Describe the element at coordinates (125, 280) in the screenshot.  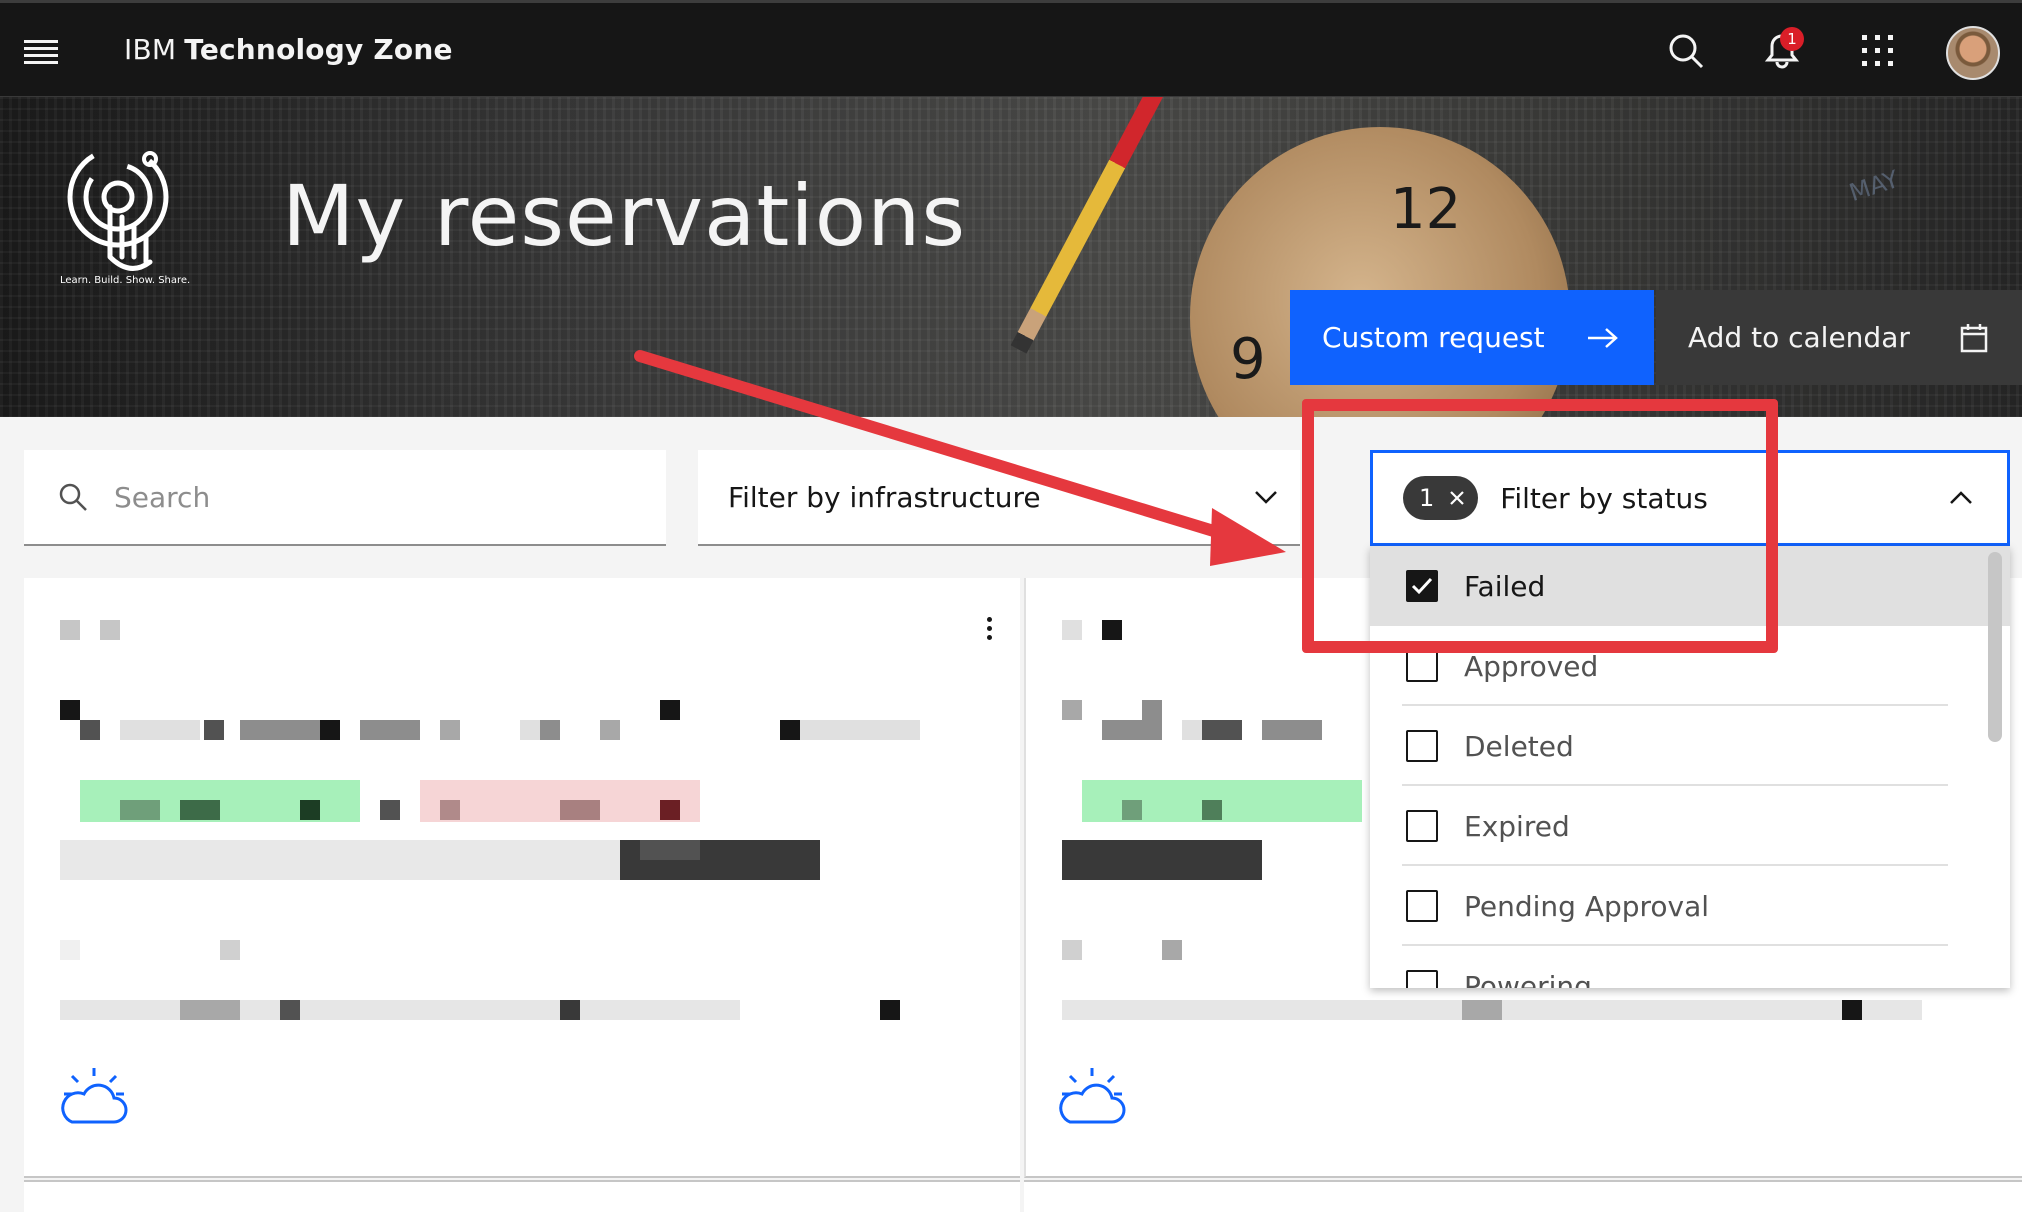
I see `logo-tagline: Learn. Build. Show. Share.` at that location.